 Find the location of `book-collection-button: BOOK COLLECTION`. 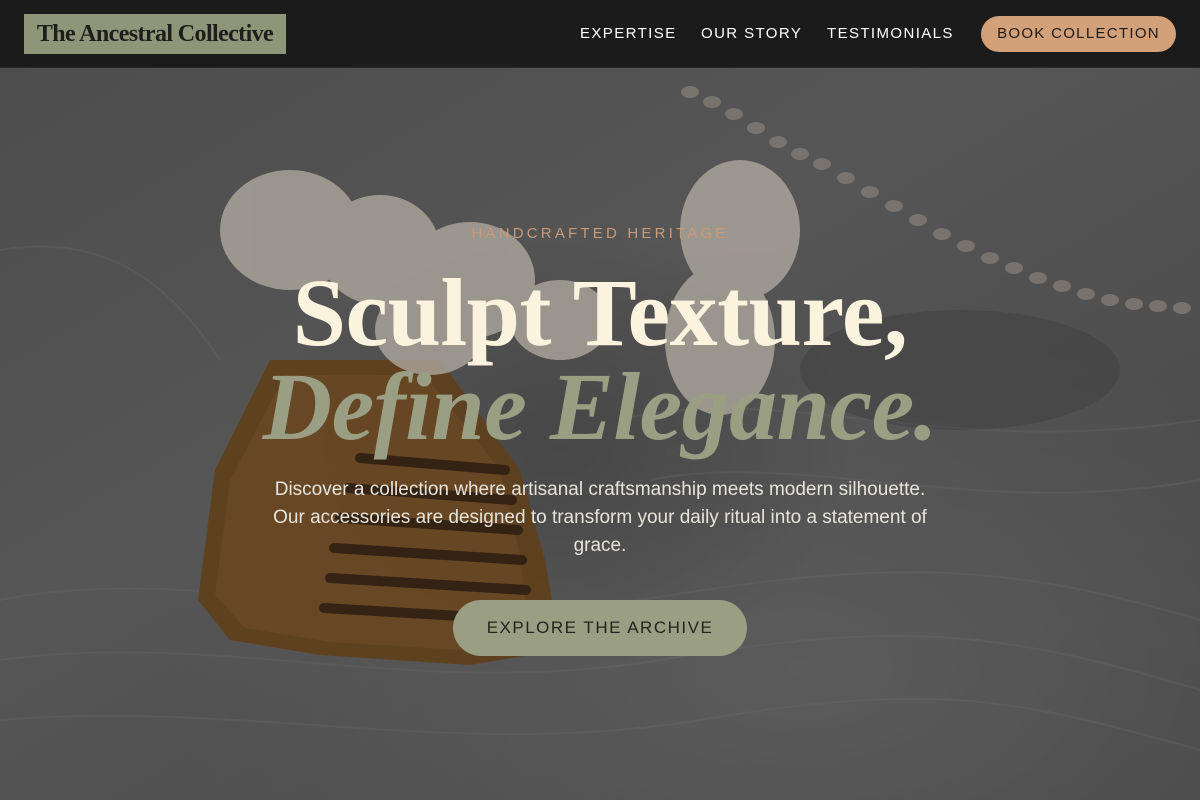

book-collection-button: BOOK COLLECTION is located at coordinates (1078, 34).